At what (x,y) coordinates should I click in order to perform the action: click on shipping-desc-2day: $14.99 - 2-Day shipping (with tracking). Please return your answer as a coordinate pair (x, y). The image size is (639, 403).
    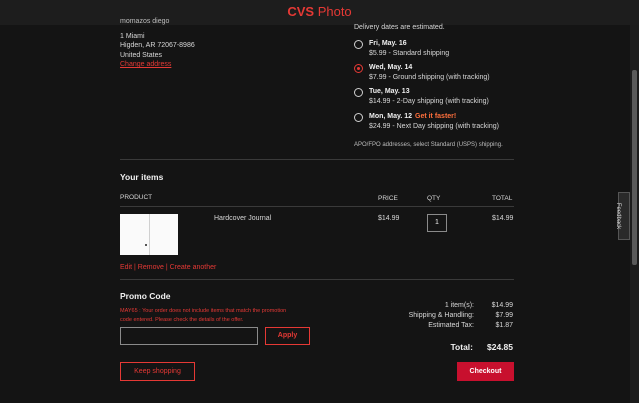
    Looking at the image, I should click on (429, 101).